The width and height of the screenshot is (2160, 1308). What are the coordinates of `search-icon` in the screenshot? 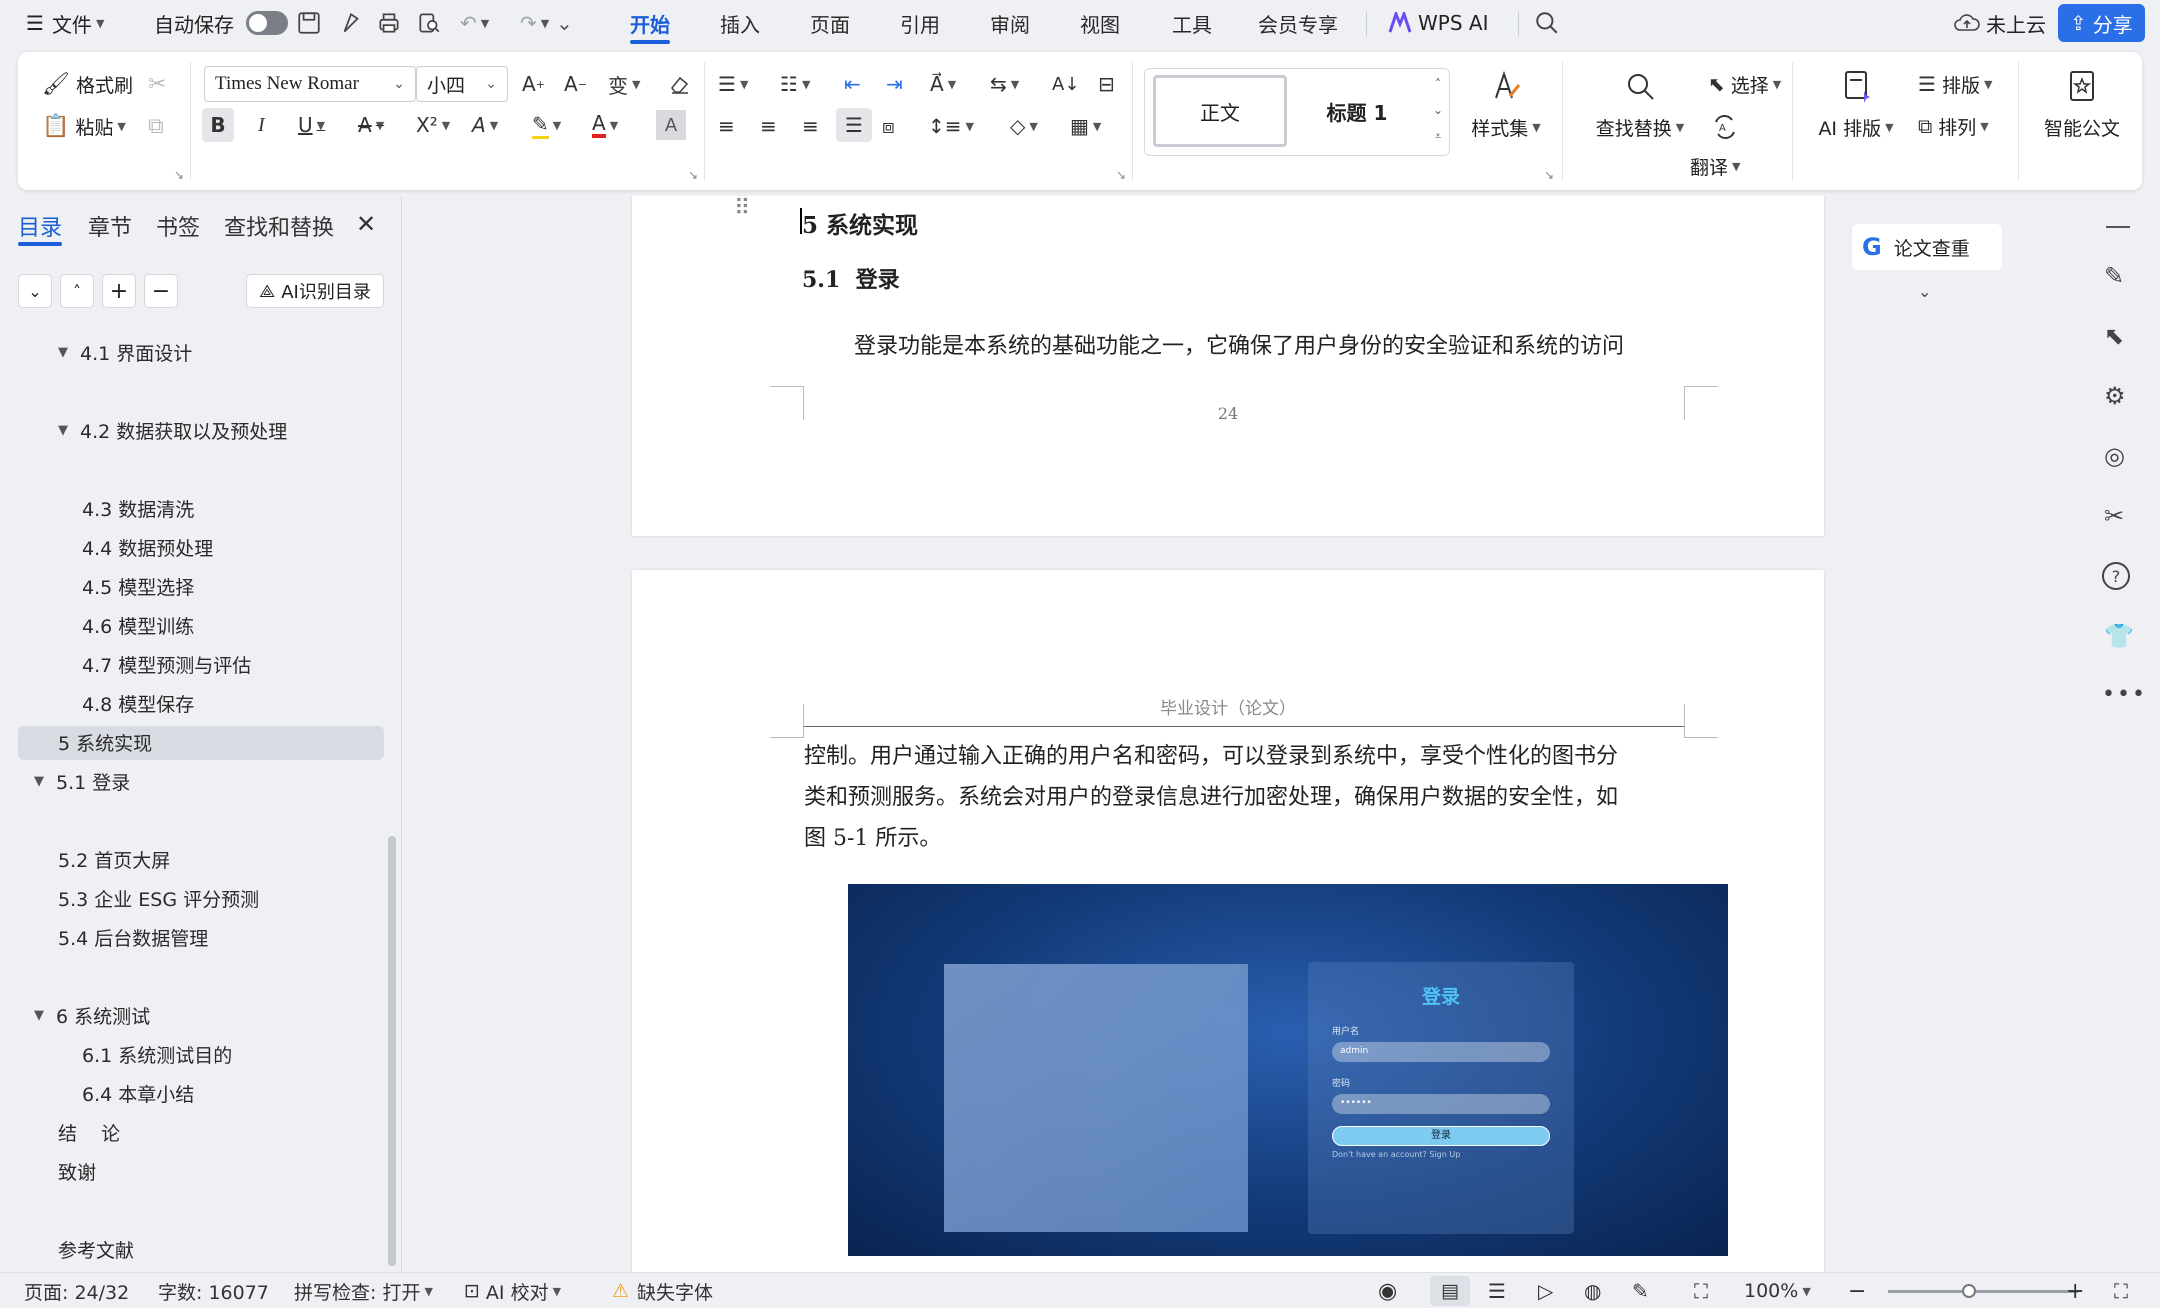 It's located at (1547, 23).